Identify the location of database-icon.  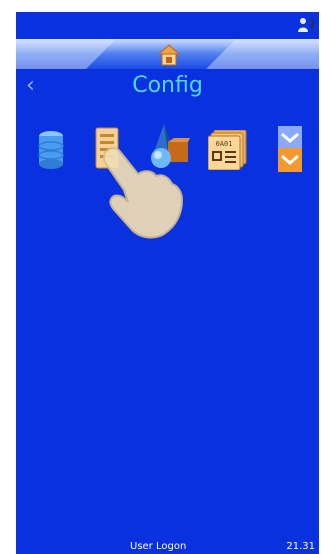
(51, 150).